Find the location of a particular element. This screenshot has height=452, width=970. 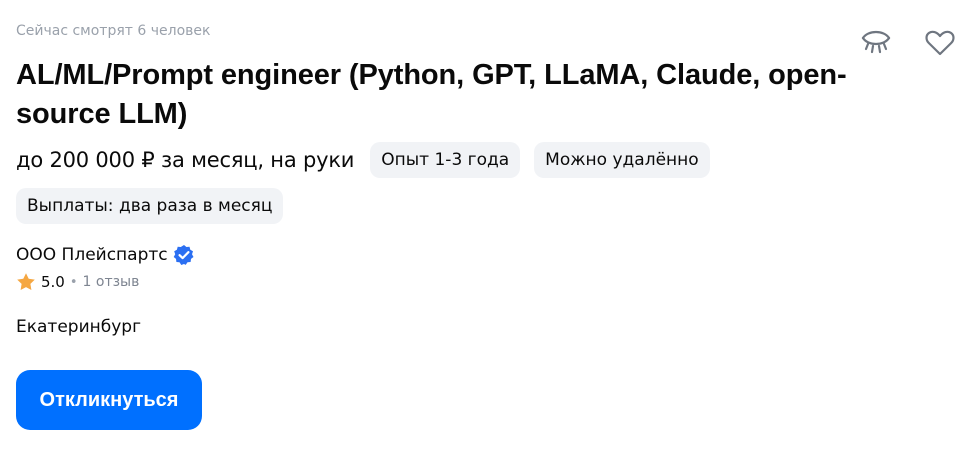

viewers-count: Сейчас смотрят 6 человек is located at coordinates (113, 31).